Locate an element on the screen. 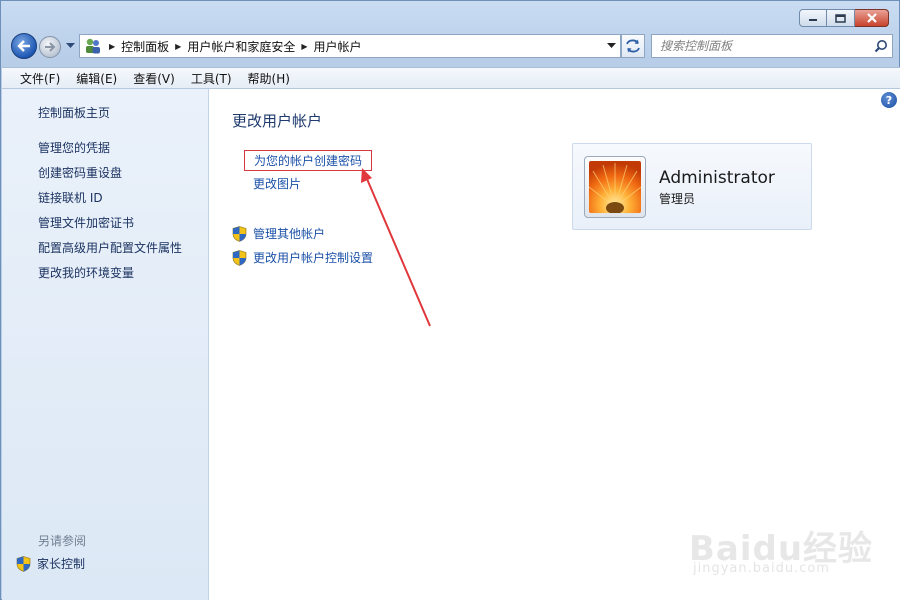 The width and height of the screenshot is (900, 600). breadcrumb-user-accounts: 用户帐户 is located at coordinates (338, 46).